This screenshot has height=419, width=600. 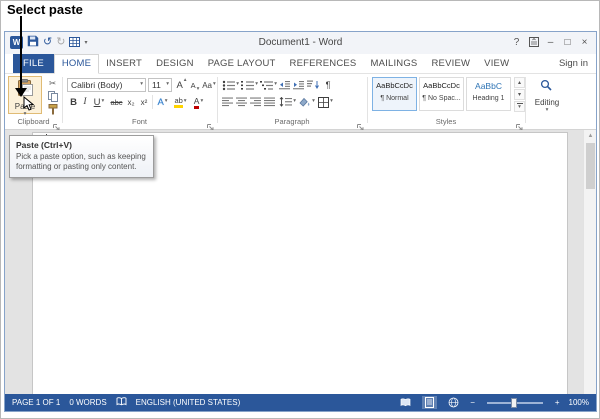 I want to click on scroll-up-icon: ▲, so click(x=590, y=136).